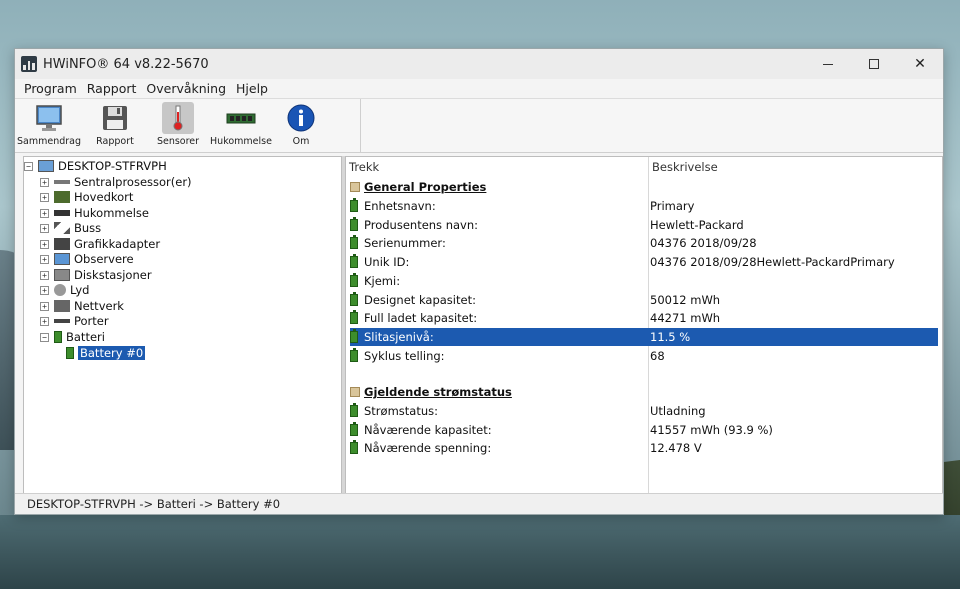 This screenshot has height=589, width=960. Describe the element at coordinates (252, 88) in the screenshot. I see `menu-hjelp: Hjelp` at that location.